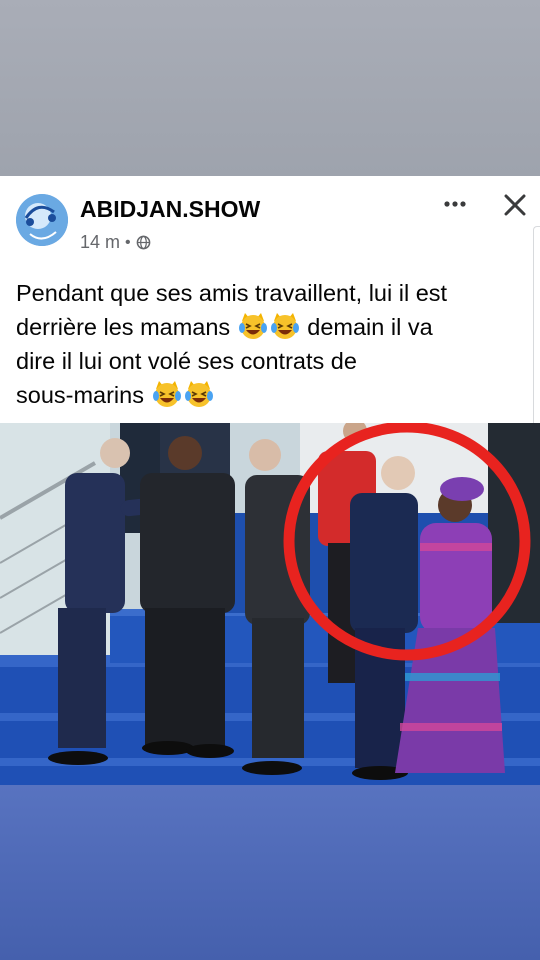 This screenshot has height=960, width=540. Describe the element at coordinates (100, 242) in the screenshot. I see `post-time: 14 m` at that location.